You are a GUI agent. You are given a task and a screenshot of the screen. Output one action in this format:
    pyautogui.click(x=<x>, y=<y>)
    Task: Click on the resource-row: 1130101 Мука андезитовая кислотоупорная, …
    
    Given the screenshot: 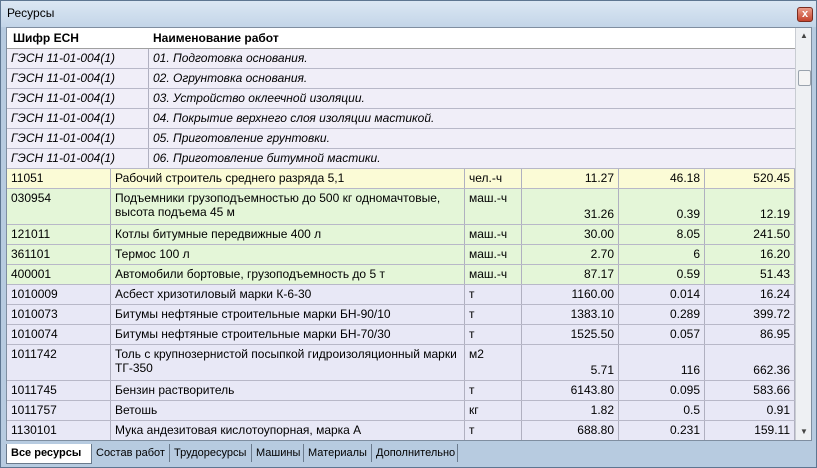 What is the action you would take?
    pyautogui.click(x=401, y=430)
    